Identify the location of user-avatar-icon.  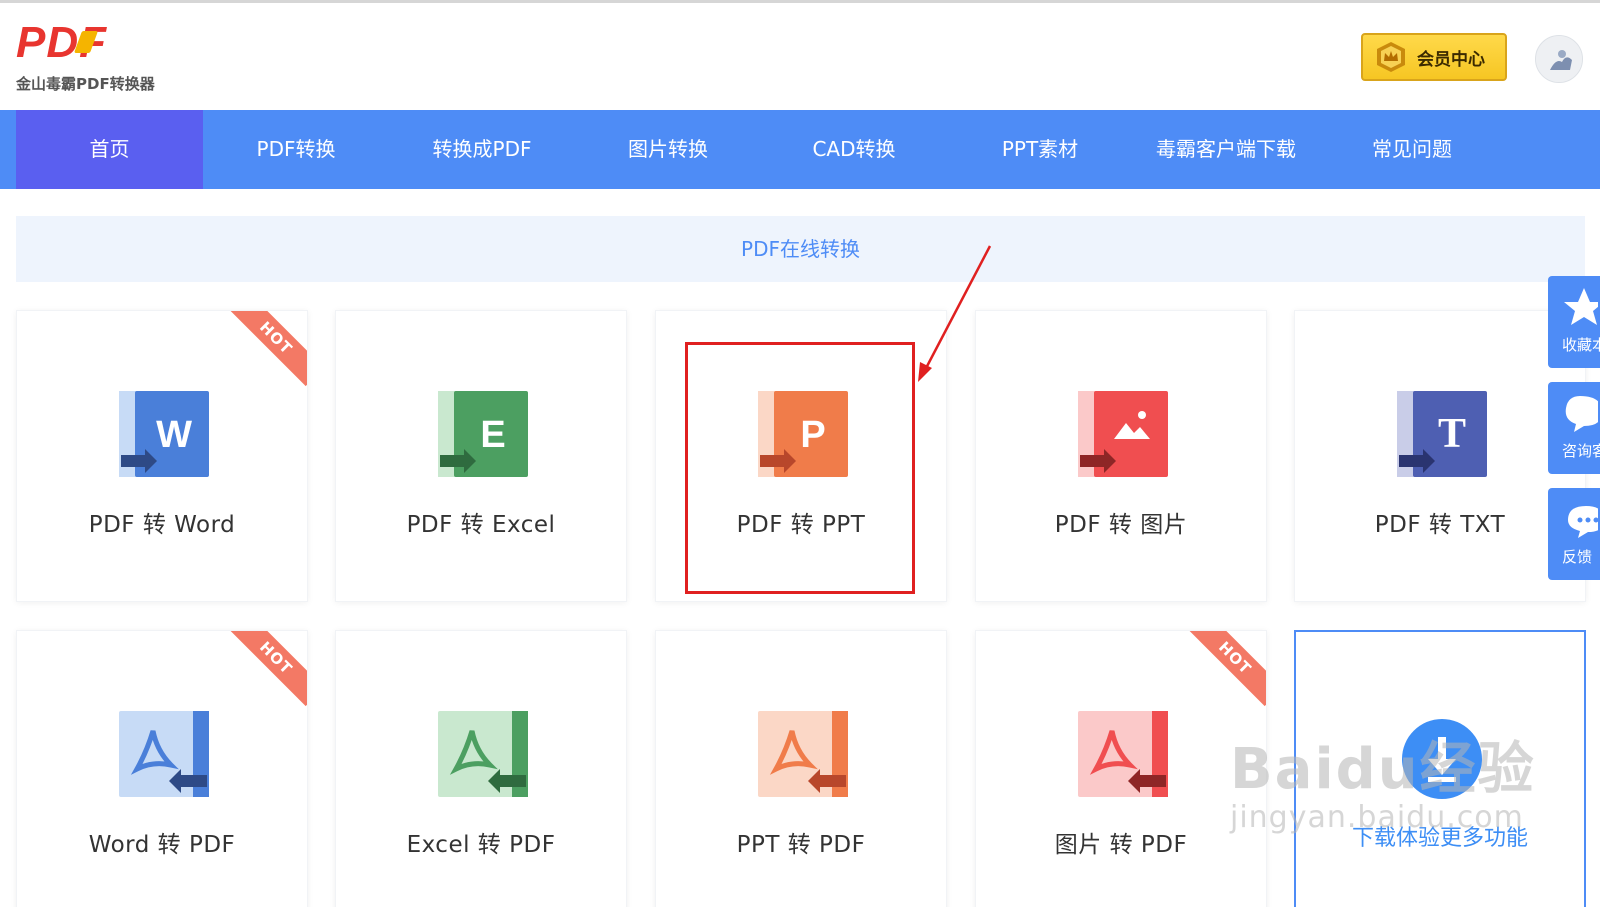
(1559, 59).